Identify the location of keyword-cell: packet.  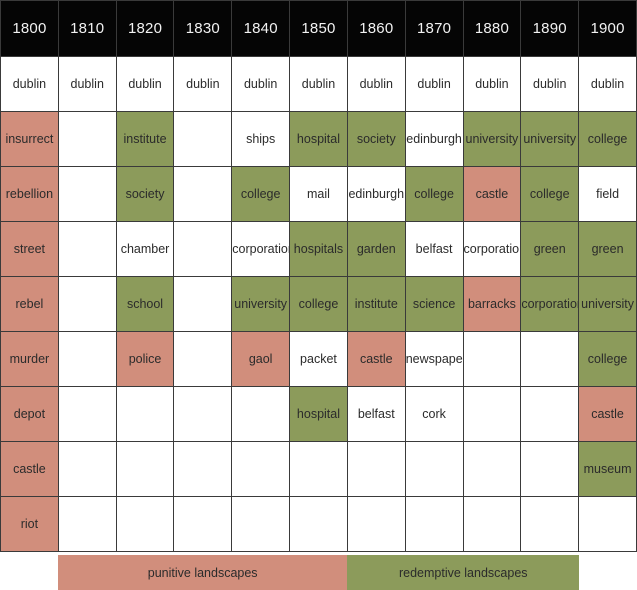
(318, 359).